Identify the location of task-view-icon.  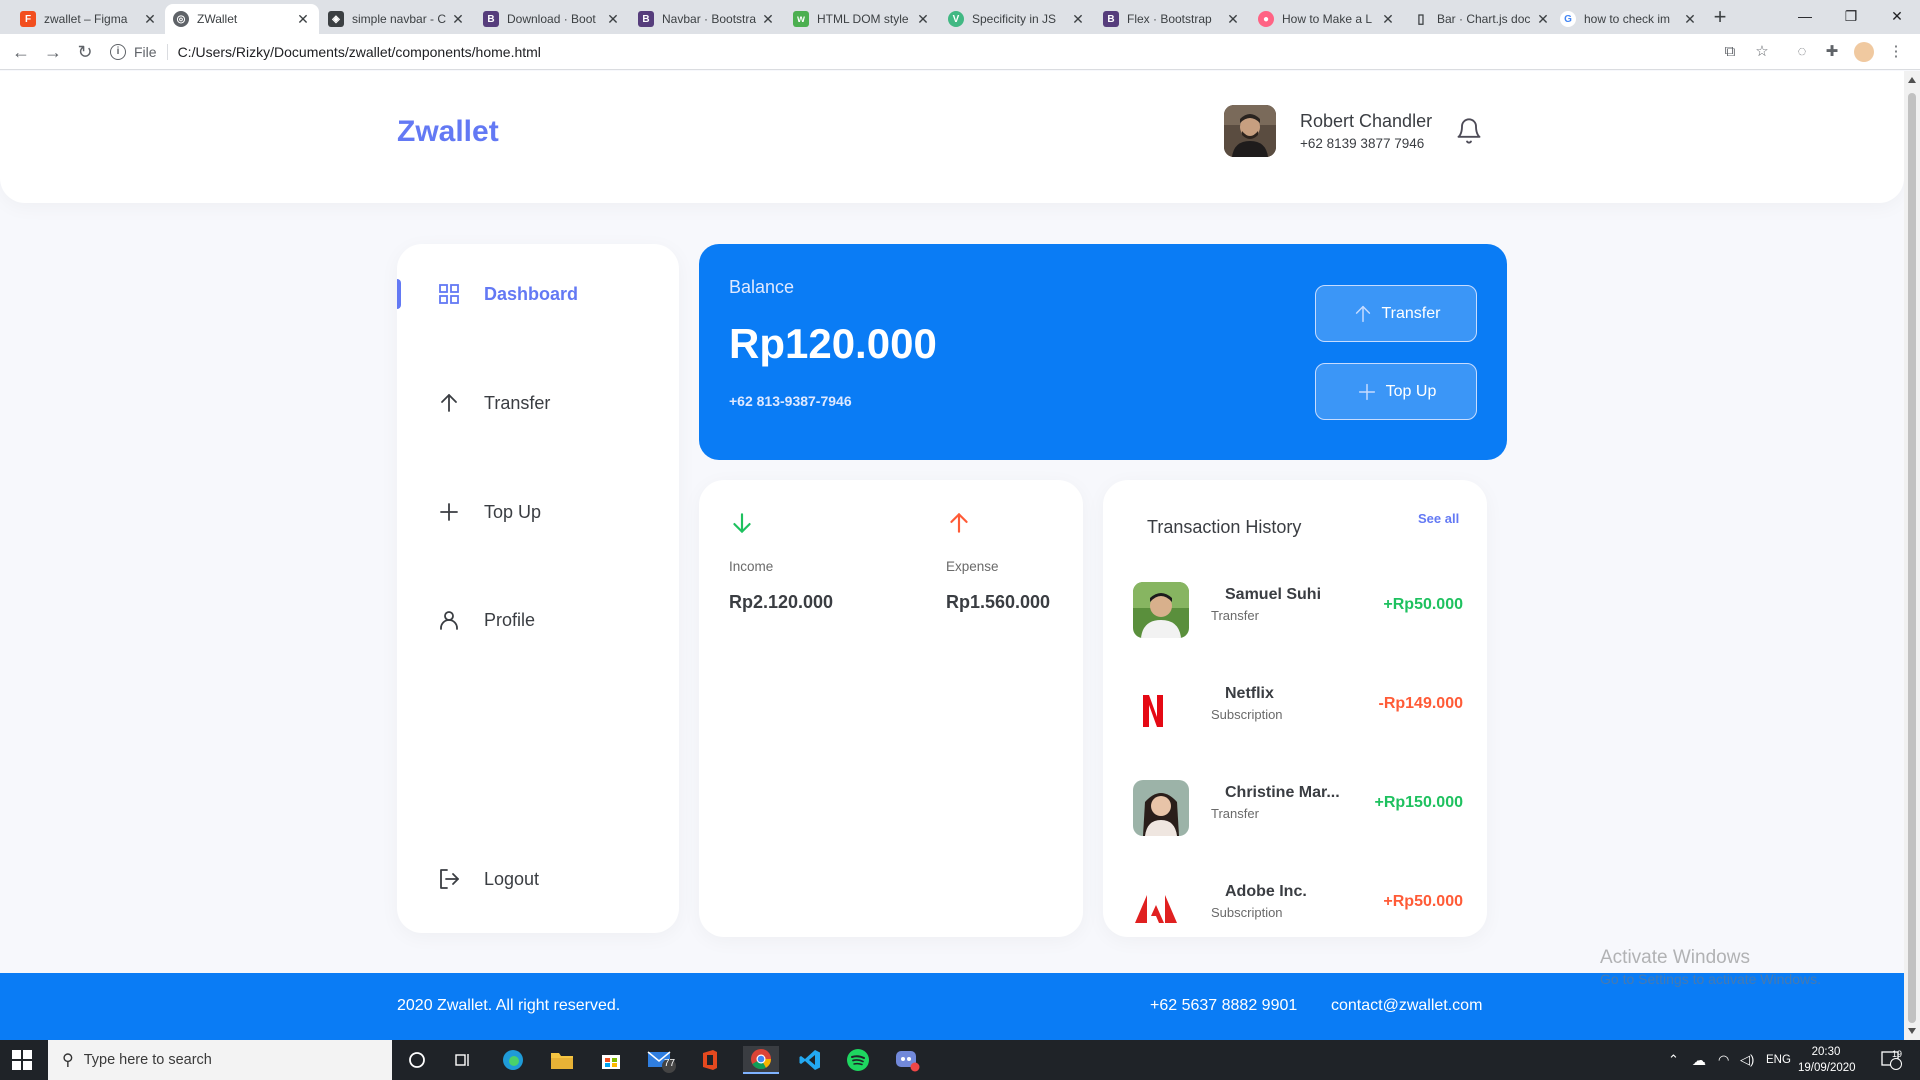
(463, 1060).